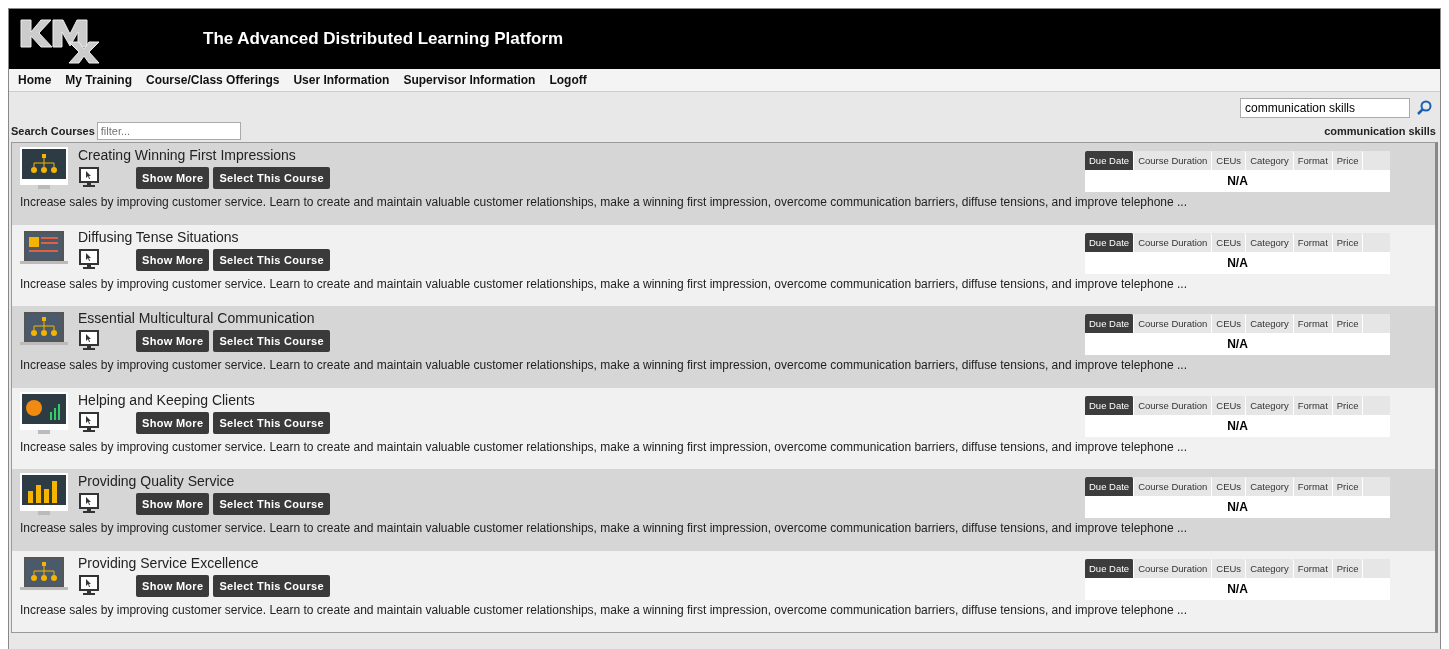 Image resolution: width=1449 pixels, height=649 pixels. What do you see at coordinates (568, 80) in the screenshot?
I see `nav-link: Logoff` at bounding box center [568, 80].